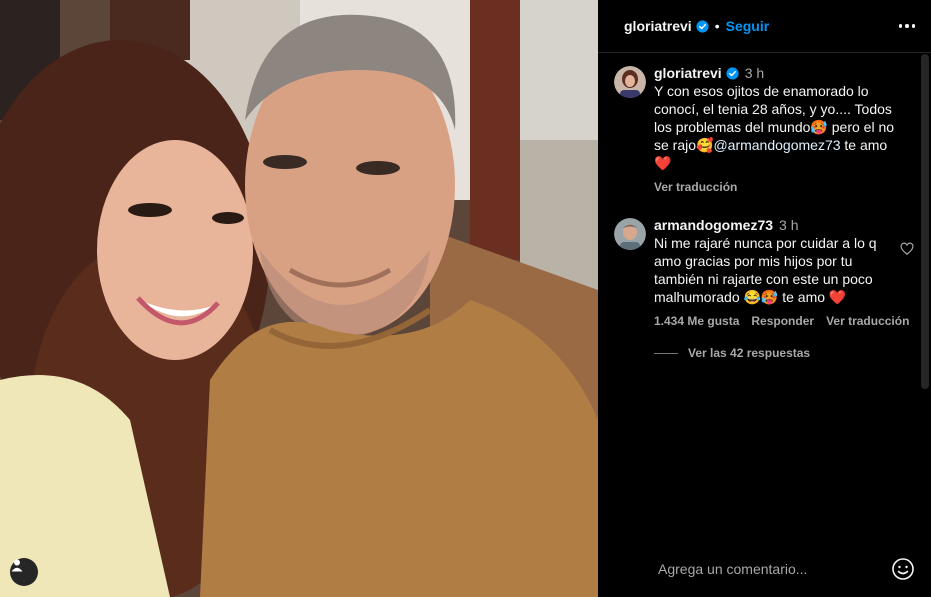  Describe the element at coordinates (713, 225) in the screenshot. I see `comment-username: armandogomez73` at that location.